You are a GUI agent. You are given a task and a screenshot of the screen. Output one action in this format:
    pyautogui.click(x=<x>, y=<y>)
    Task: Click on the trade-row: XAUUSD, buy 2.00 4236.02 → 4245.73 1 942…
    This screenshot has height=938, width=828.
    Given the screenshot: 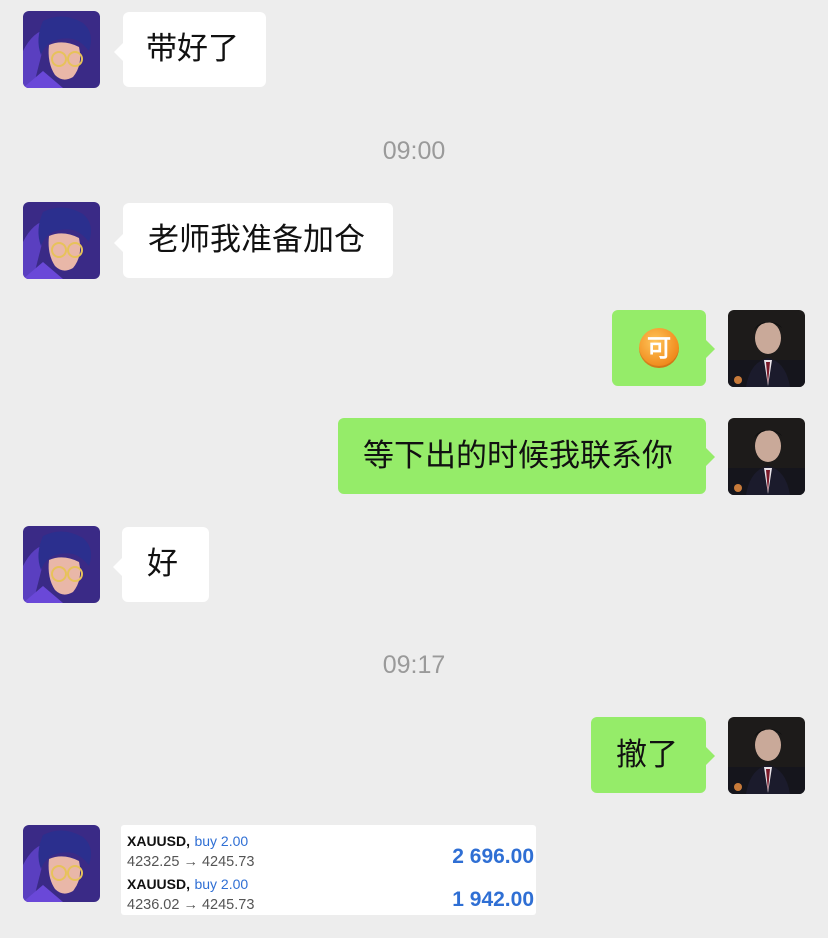 What is the action you would take?
    pyautogui.click(x=331, y=897)
    